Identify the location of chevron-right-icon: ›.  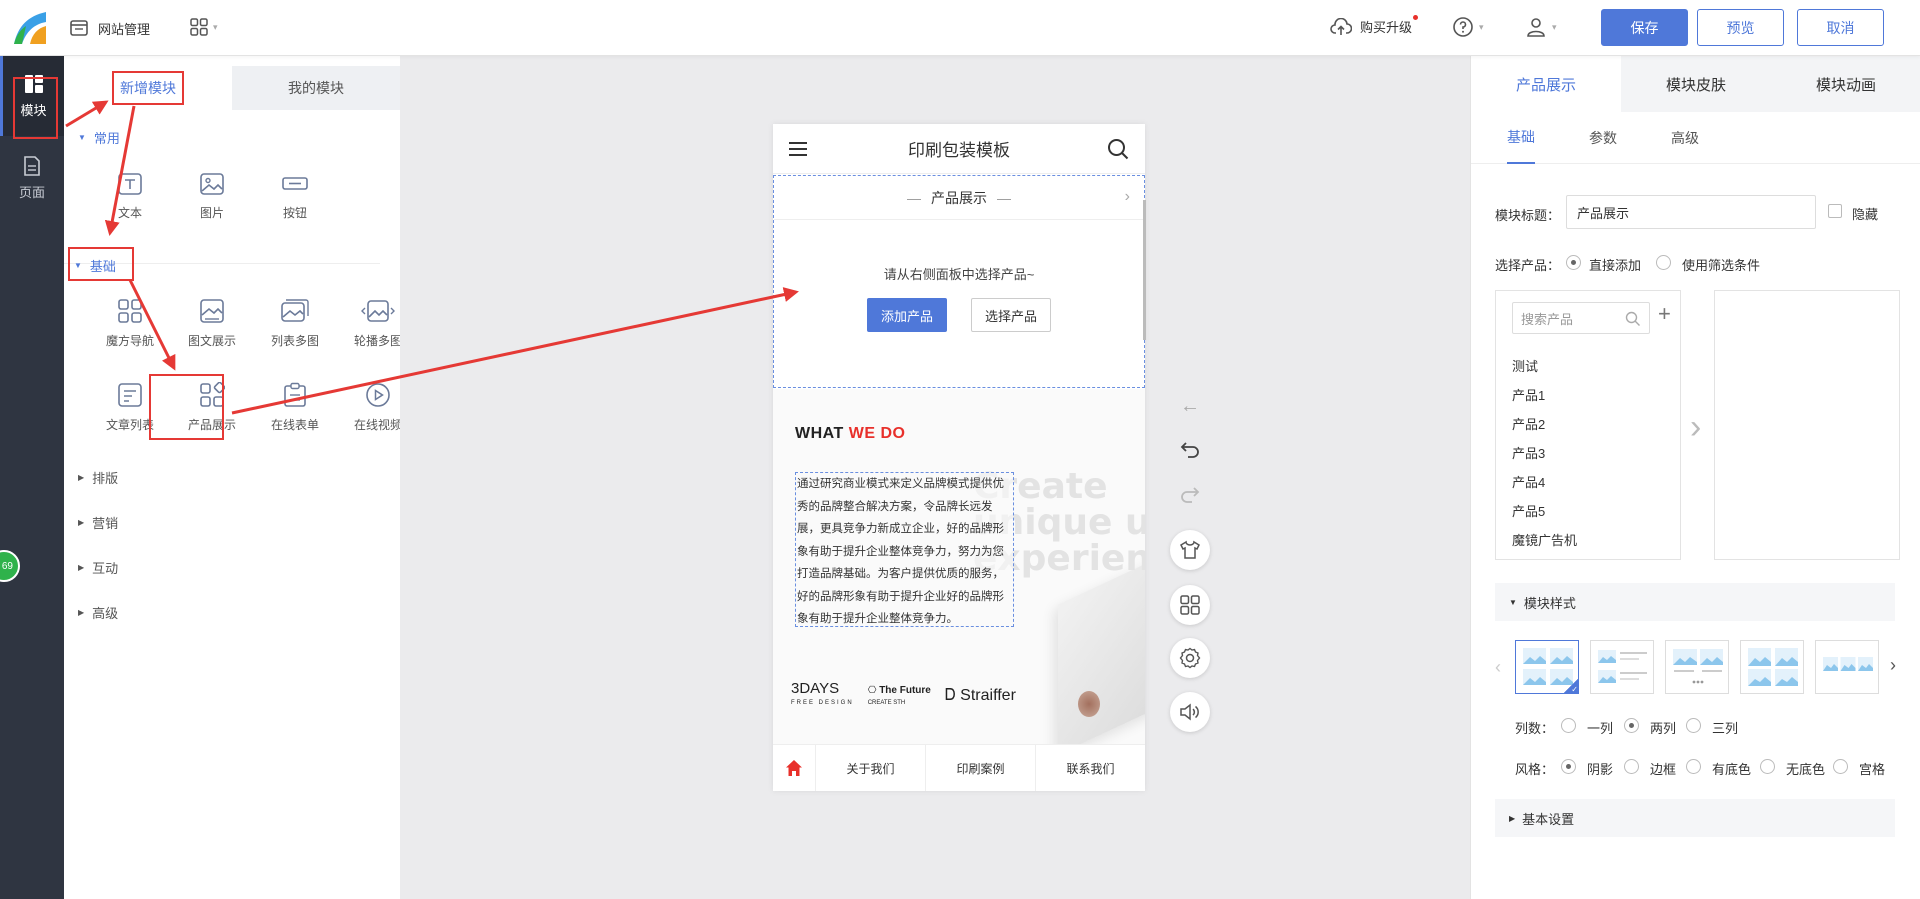
(1127, 197).